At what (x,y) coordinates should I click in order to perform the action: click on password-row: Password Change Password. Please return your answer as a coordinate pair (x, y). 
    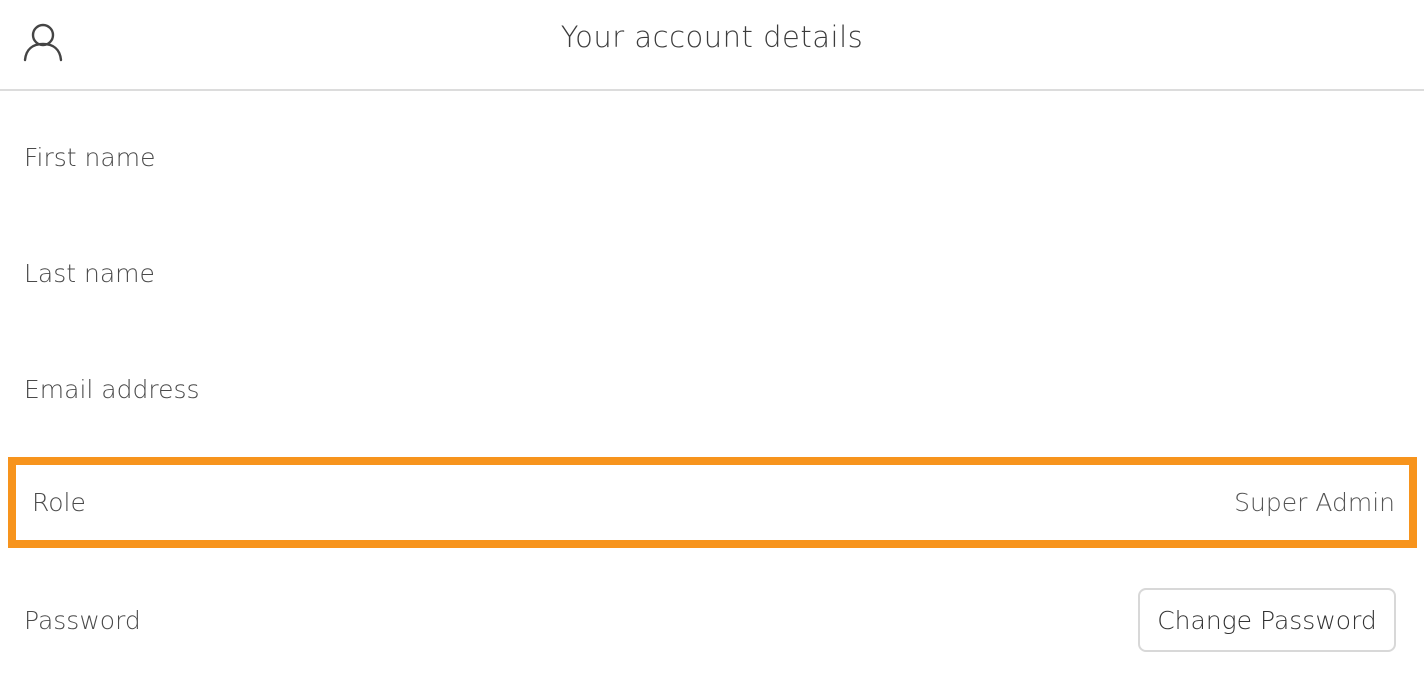
    Looking at the image, I should click on (712, 620).